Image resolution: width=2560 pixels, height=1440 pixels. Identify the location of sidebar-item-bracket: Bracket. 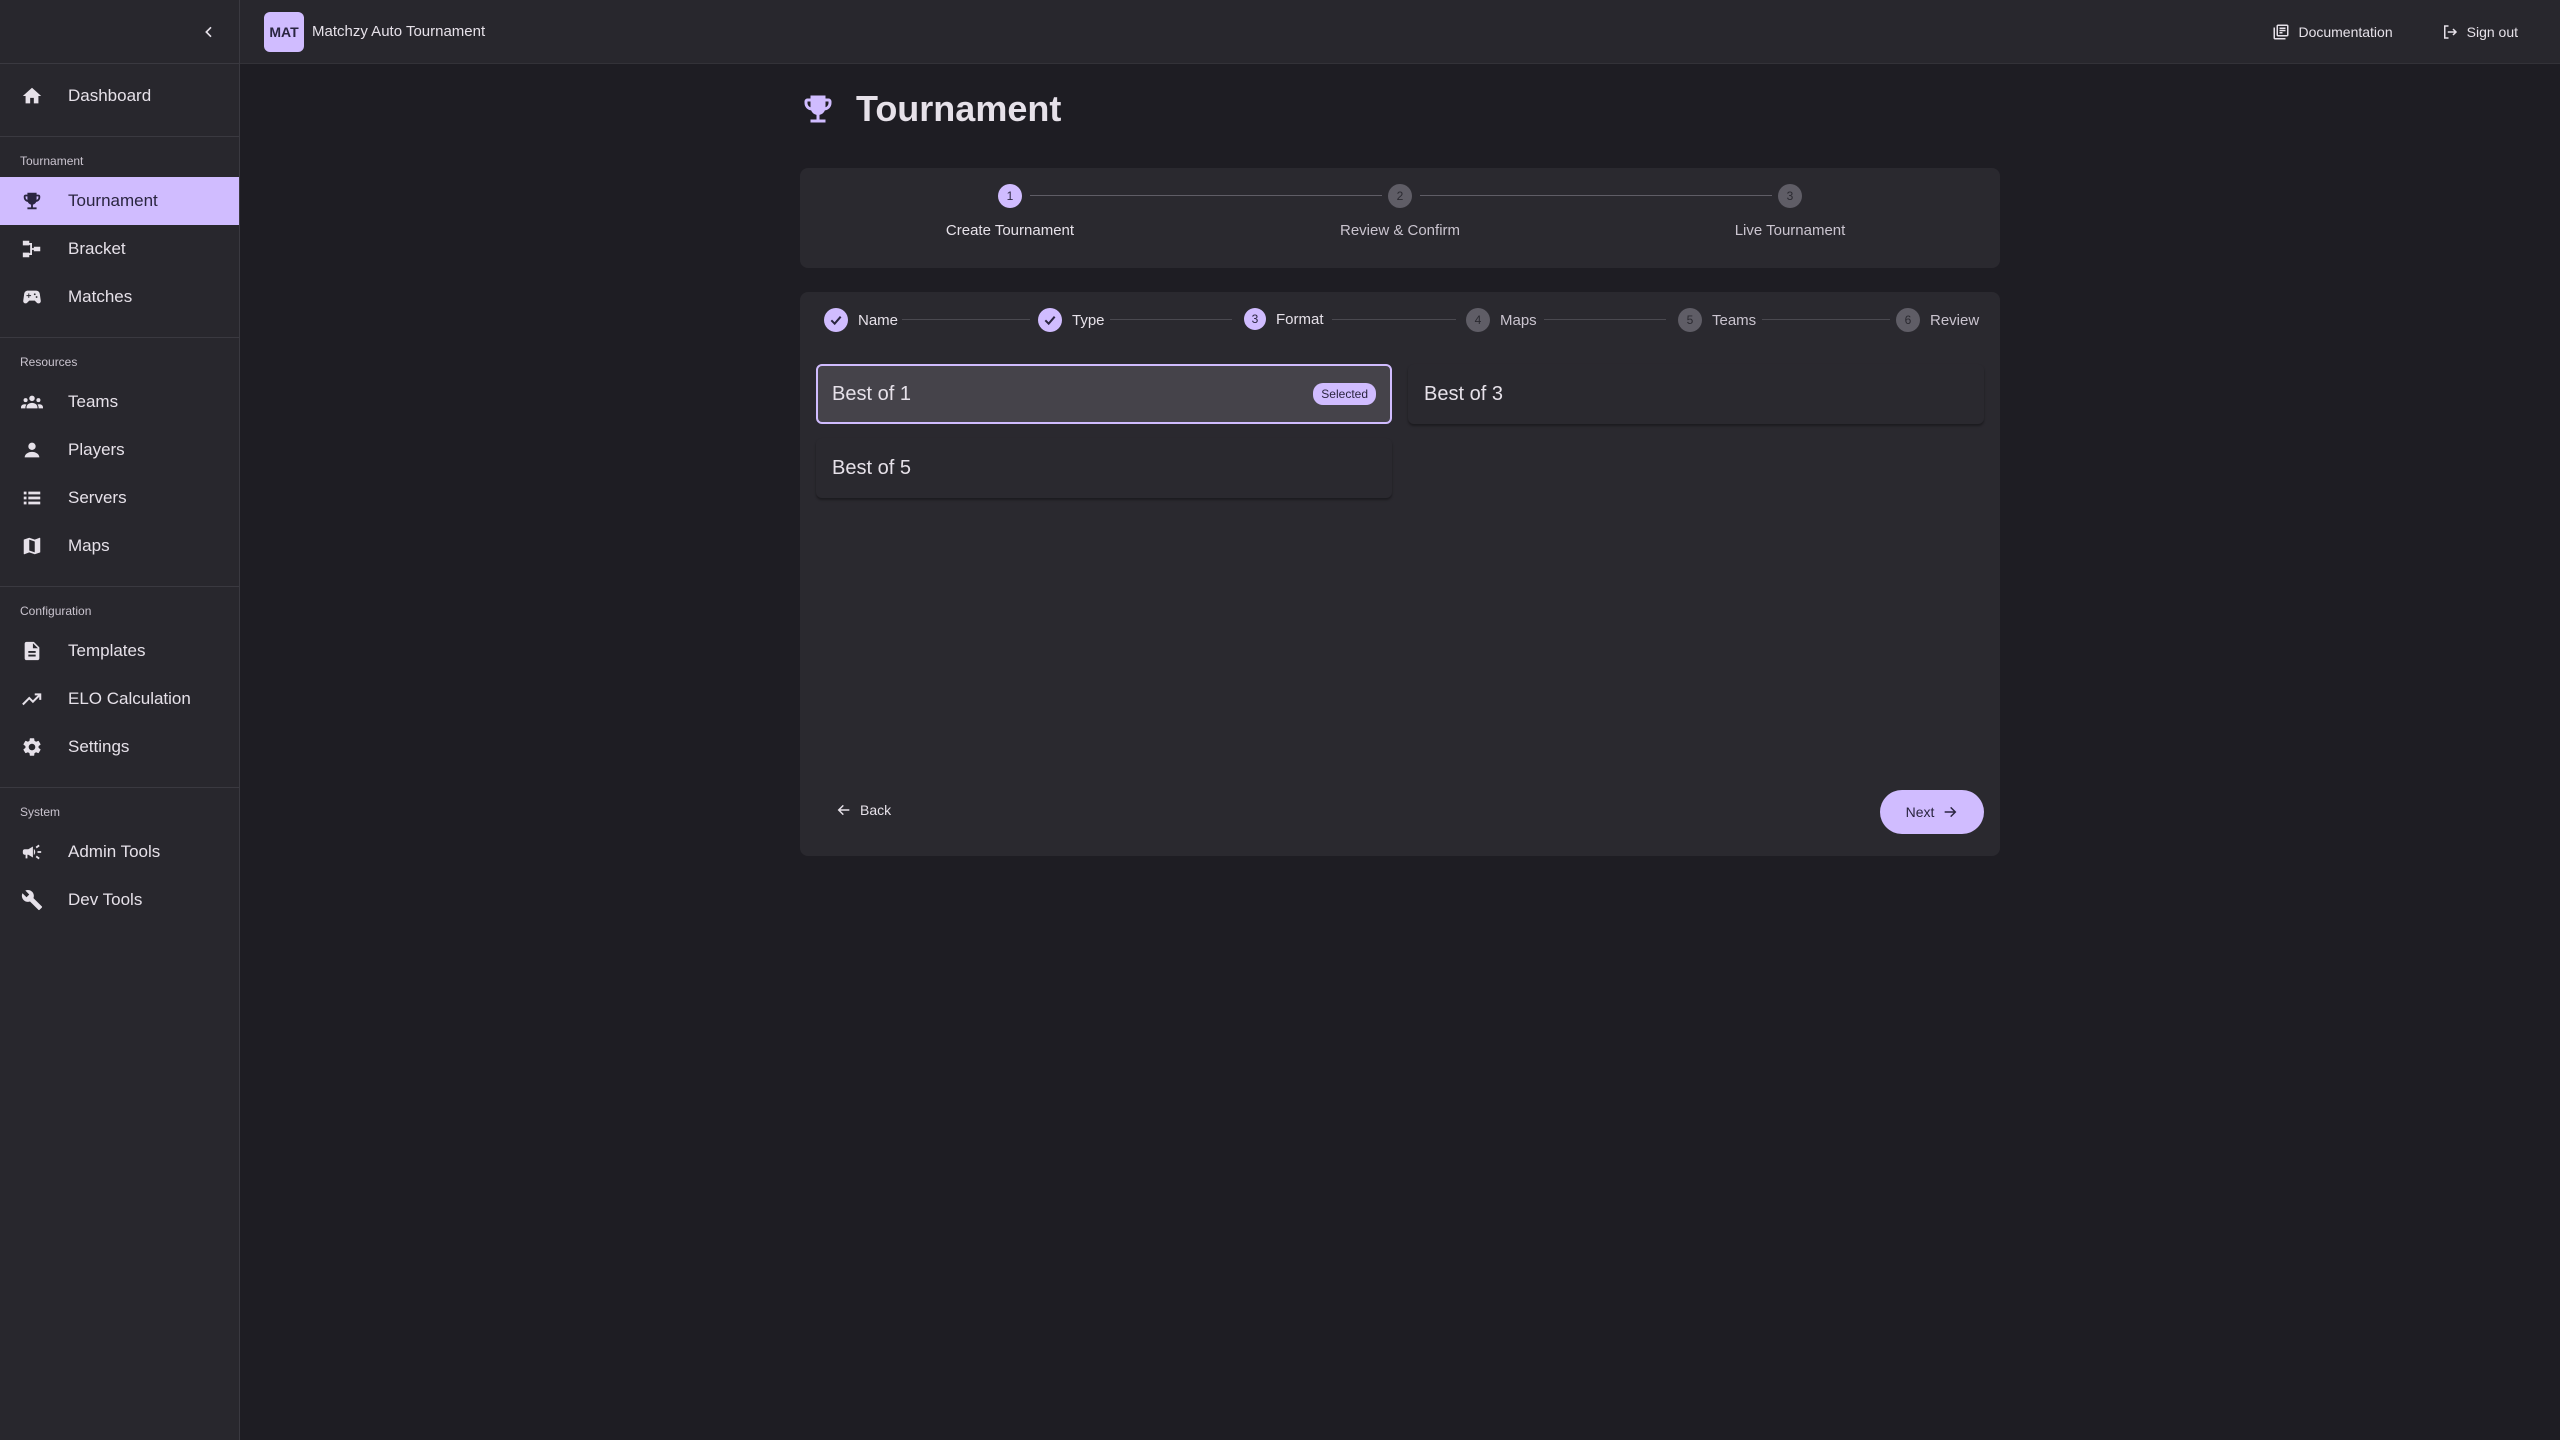
(119, 249).